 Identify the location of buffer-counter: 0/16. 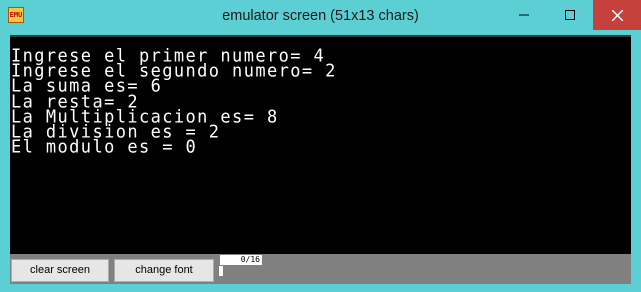
(241, 260).